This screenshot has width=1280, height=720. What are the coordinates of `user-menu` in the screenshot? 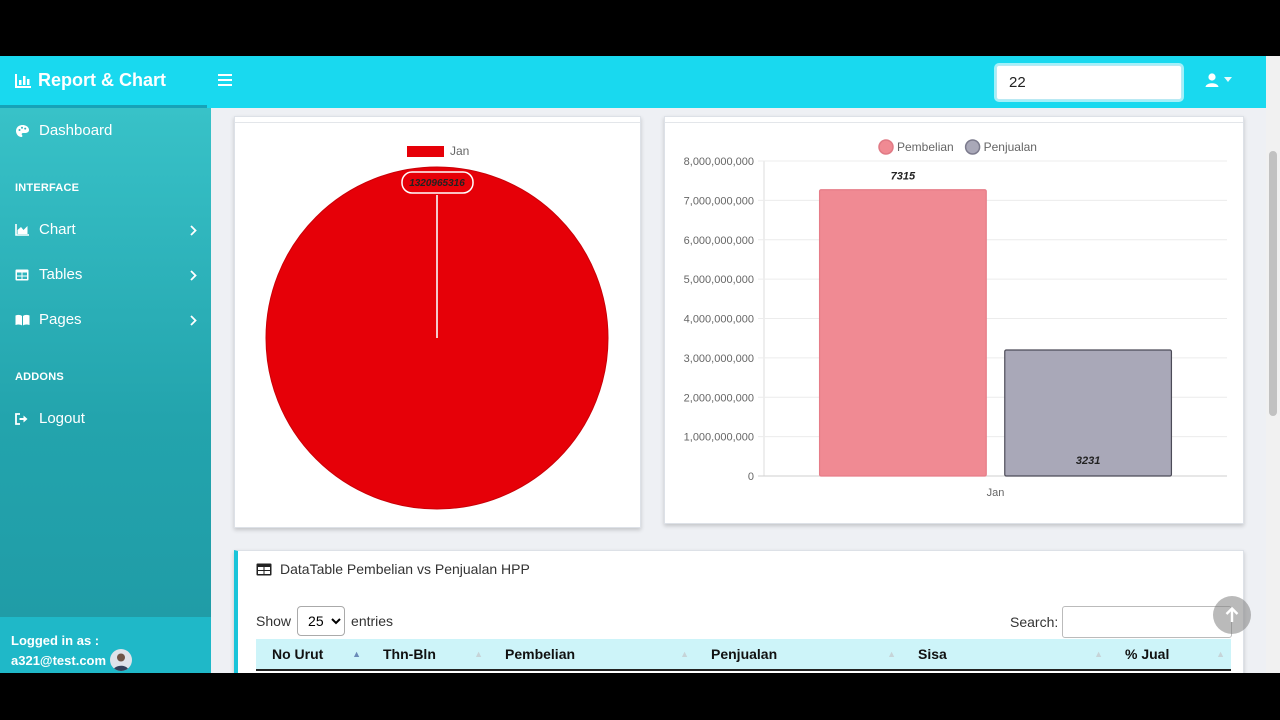 It's located at (1218, 80).